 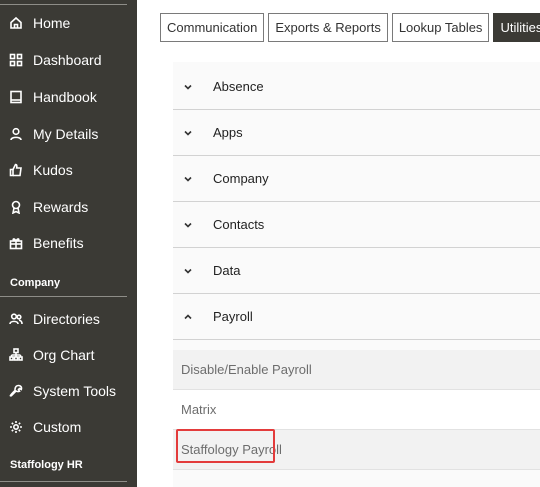 I want to click on sidebar-item-directories: Directories, so click(x=68, y=319).